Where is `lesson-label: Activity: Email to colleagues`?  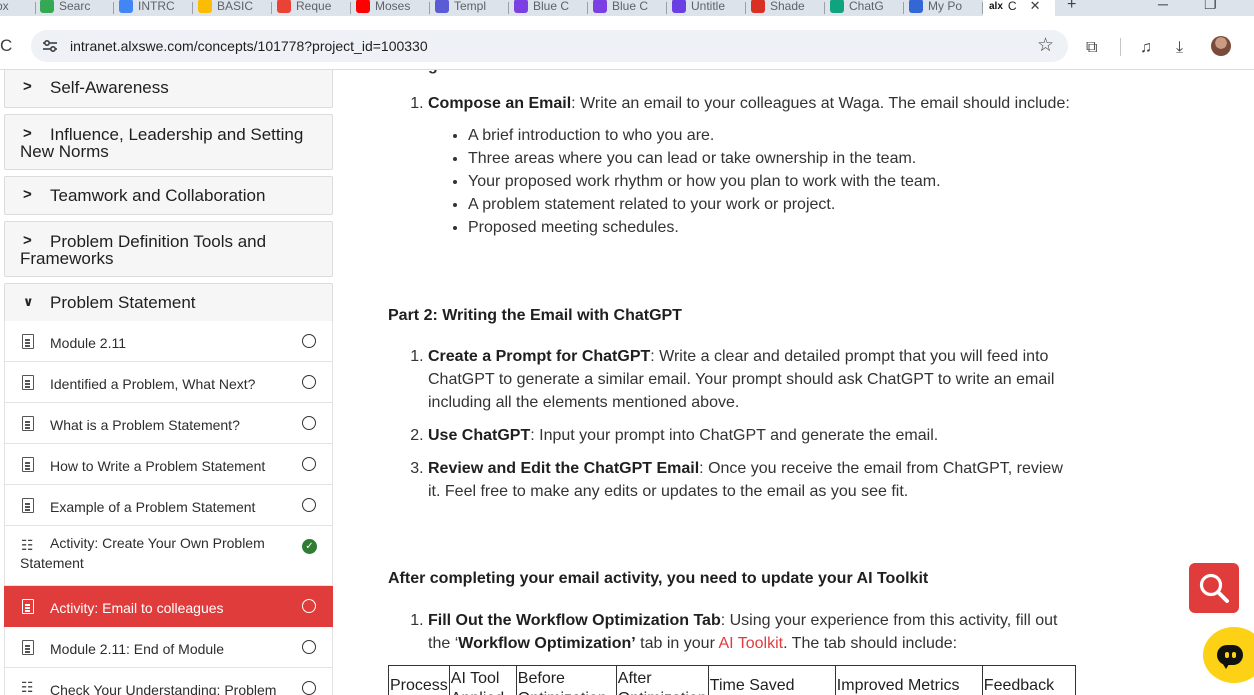 lesson-label: Activity: Email to colleagues is located at coordinates (137, 608).